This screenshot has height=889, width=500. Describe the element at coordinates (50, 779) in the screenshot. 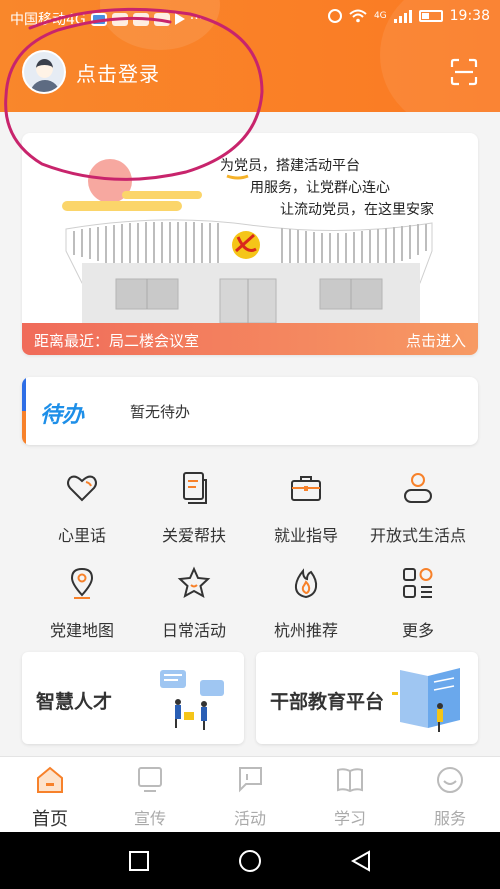

I see `home-icon` at that location.